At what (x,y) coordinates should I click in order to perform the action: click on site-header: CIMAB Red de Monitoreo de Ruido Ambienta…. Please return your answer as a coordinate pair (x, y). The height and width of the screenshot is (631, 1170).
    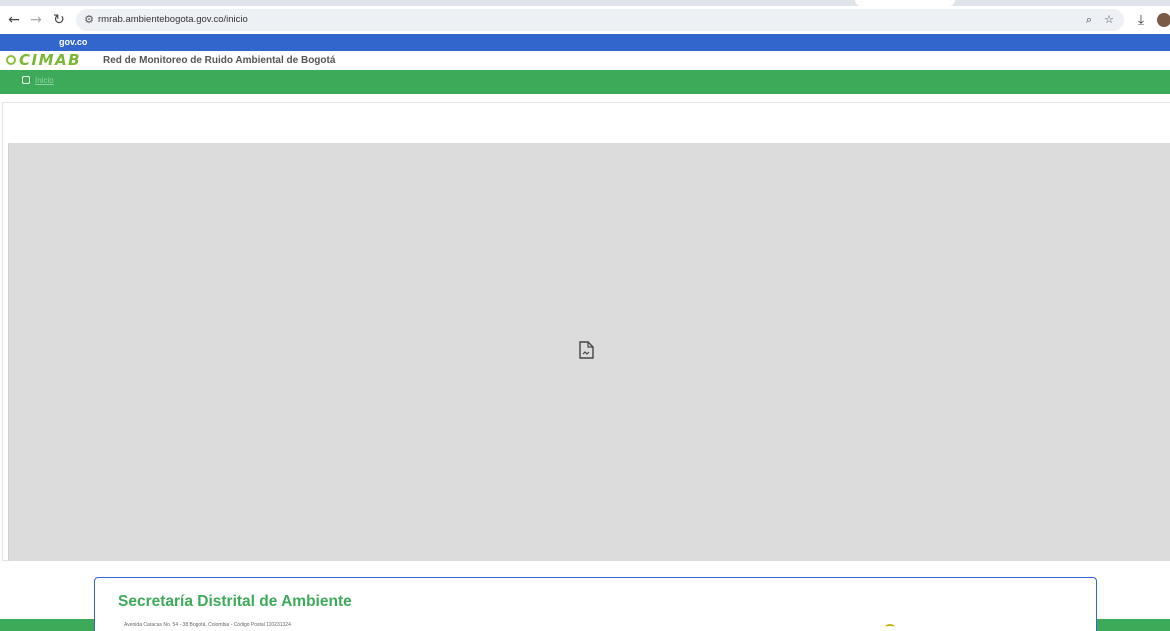
    Looking at the image, I should click on (585, 60).